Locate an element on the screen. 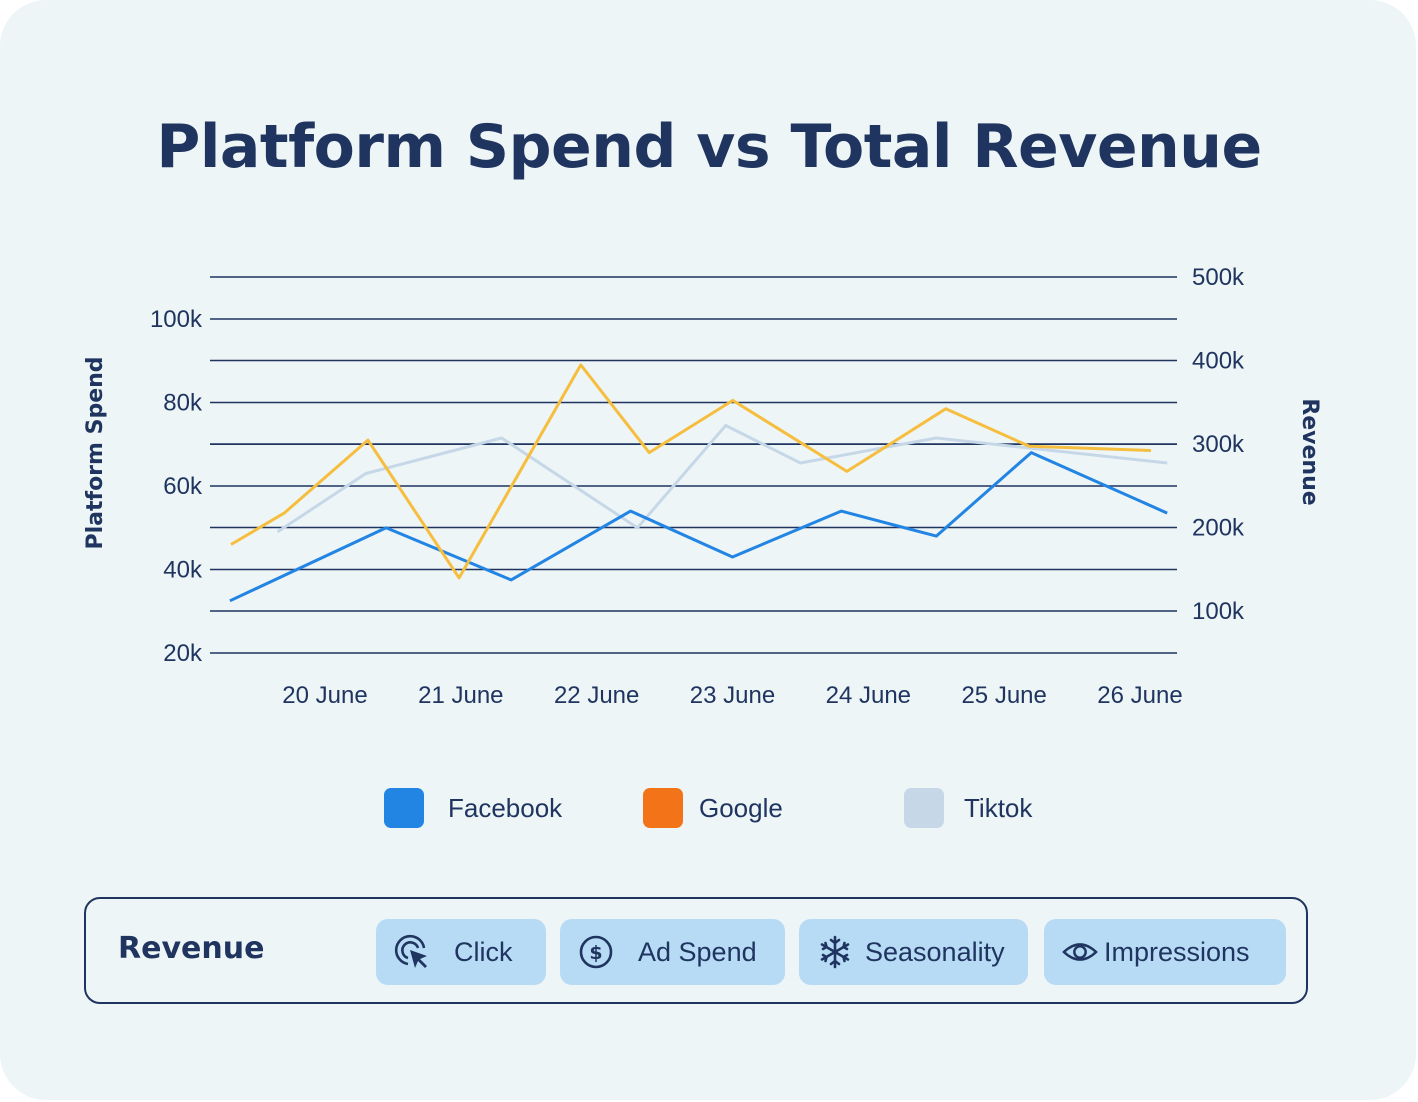  series-line-facebook is located at coordinates (698, 527).